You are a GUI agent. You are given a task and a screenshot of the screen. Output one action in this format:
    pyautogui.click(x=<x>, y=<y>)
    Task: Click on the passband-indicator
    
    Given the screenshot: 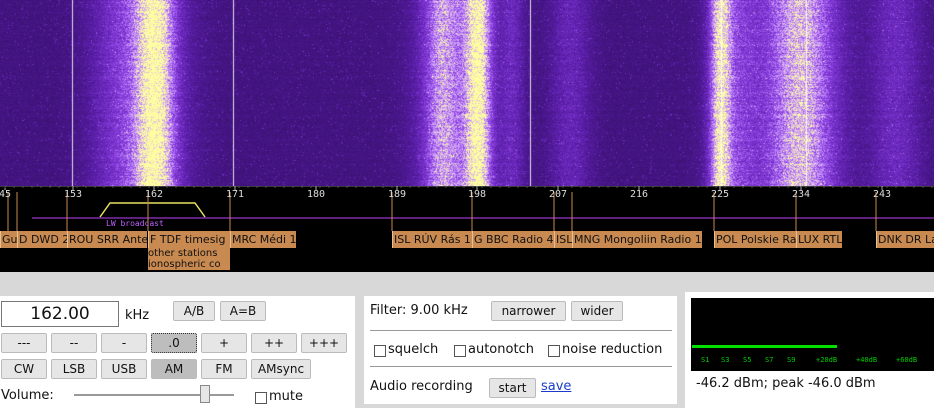 What is the action you would take?
    pyautogui.click(x=152, y=210)
    